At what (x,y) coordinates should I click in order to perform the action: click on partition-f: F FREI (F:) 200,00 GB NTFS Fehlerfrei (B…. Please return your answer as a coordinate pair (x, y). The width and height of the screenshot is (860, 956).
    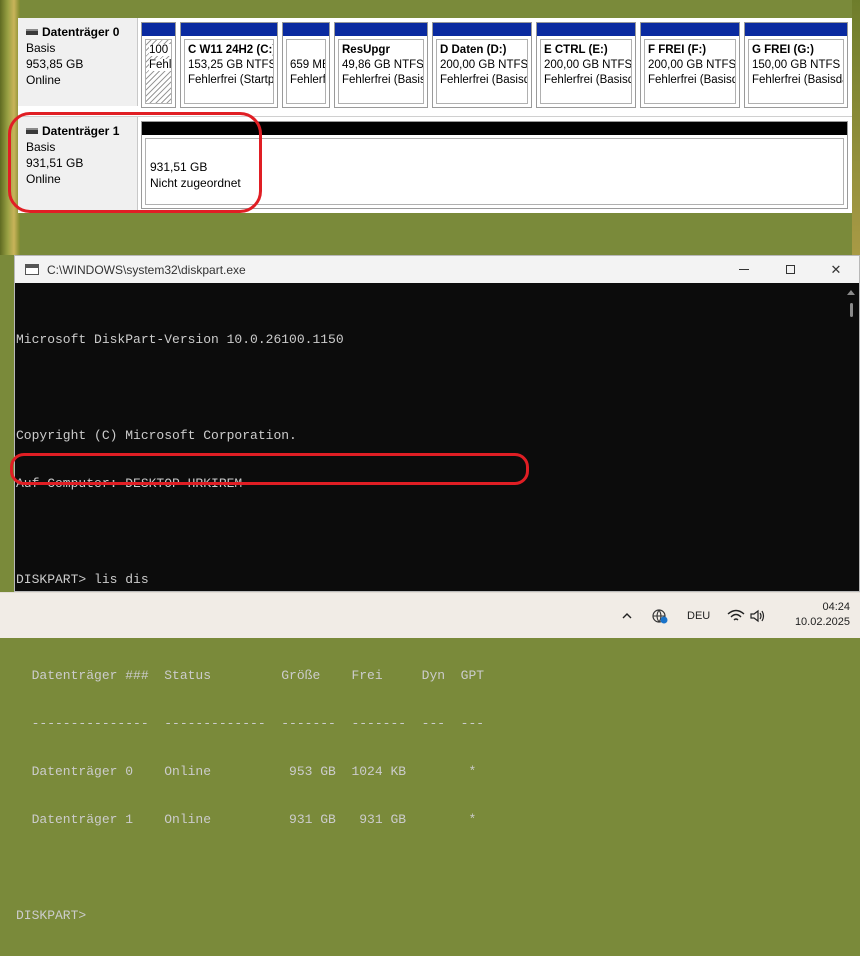
    Looking at the image, I should click on (690, 65).